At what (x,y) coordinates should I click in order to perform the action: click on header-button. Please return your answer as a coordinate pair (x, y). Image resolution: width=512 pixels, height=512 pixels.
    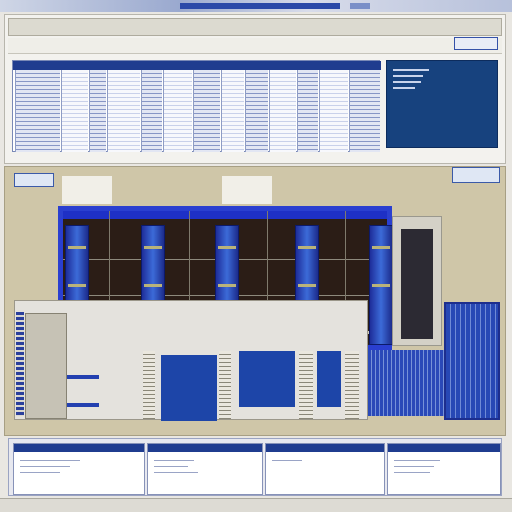
    Looking at the image, I should click on (476, 43).